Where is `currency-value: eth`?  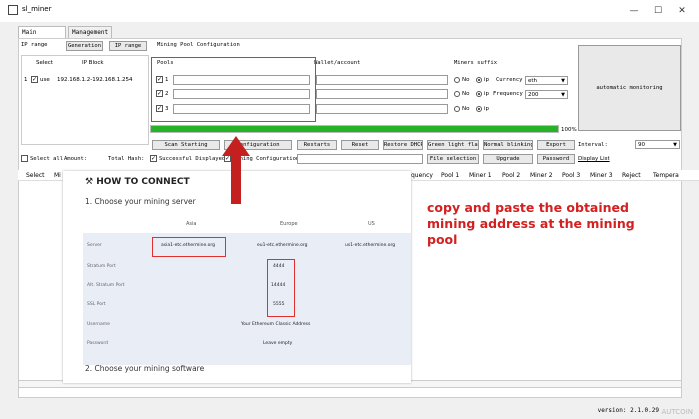 currency-value: eth is located at coordinates (533, 81).